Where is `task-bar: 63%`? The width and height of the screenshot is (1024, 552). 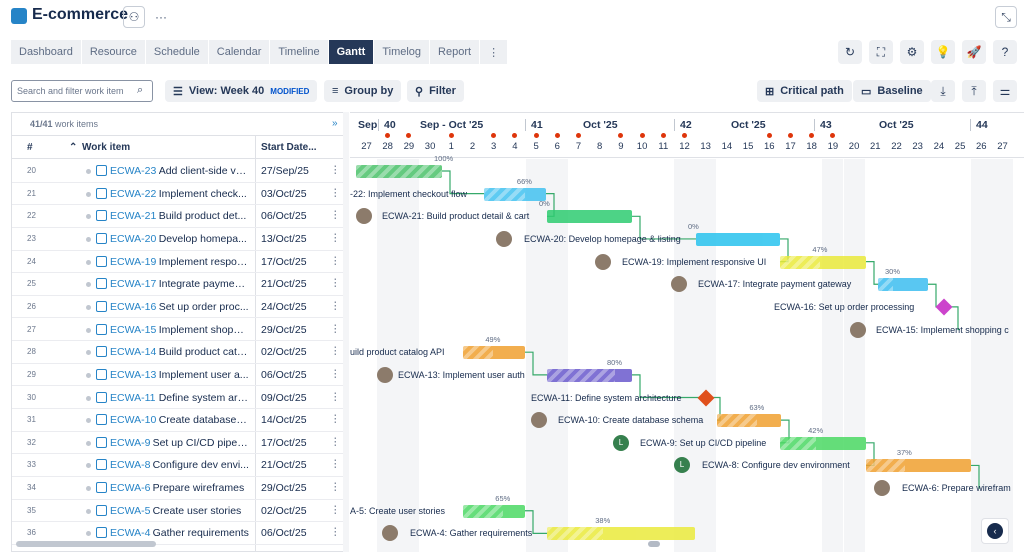
task-bar: 63% is located at coordinates (749, 415).